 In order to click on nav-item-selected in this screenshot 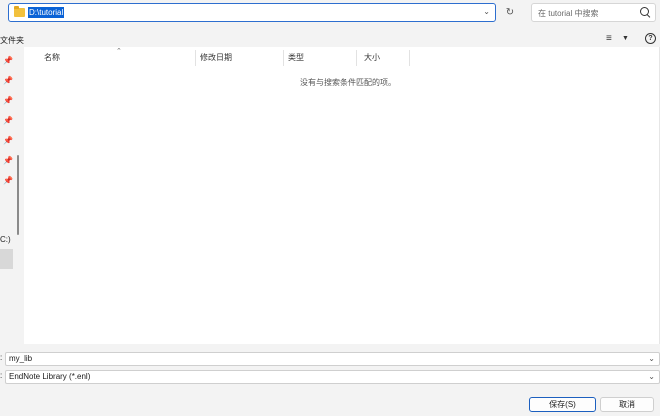, I will do `click(6, 259)`.